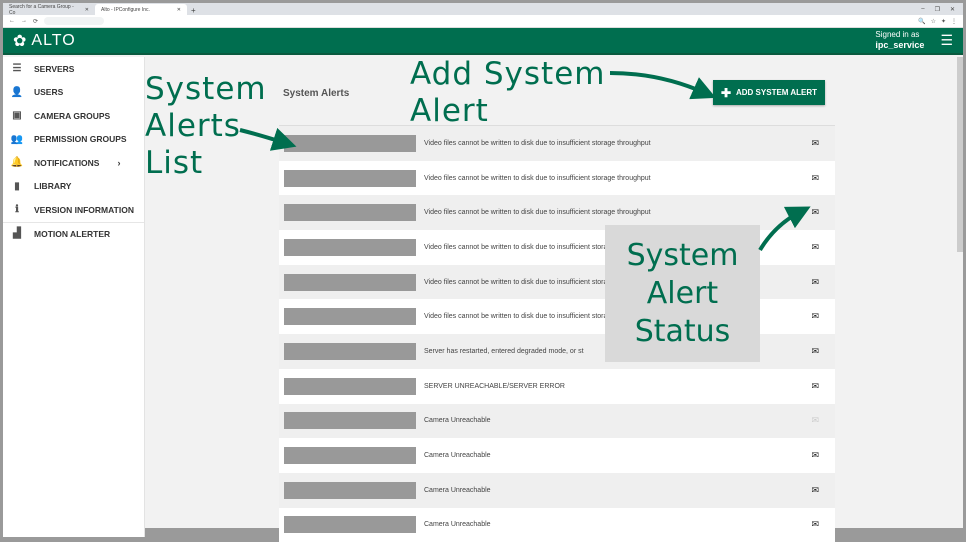  What do you see at coordinates (268, 139) in the screenshot?
I see `arrow-to-list` at bounding box center [268, 139].